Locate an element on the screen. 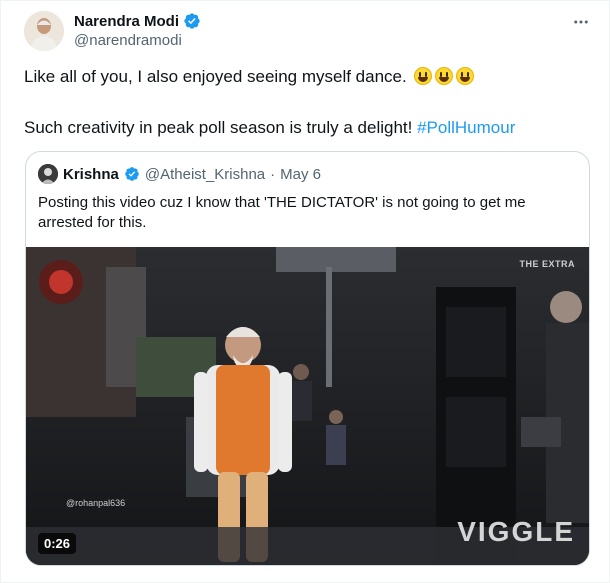 Image resolution: width=610 pixels, height=583 pixels. author-name: Narendra Modi is located at coordinates (137, 21).